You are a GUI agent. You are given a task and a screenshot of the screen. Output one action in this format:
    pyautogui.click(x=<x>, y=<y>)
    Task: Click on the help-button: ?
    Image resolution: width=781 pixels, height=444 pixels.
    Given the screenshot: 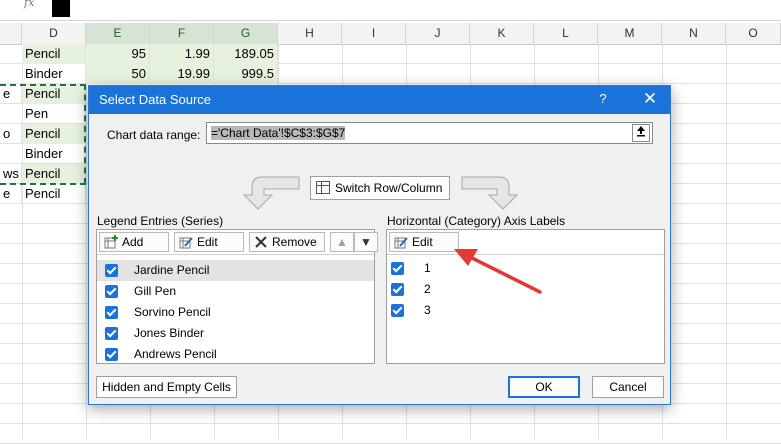 What is the action you would take?
    pyautogui.click(x=603, y=99)
    